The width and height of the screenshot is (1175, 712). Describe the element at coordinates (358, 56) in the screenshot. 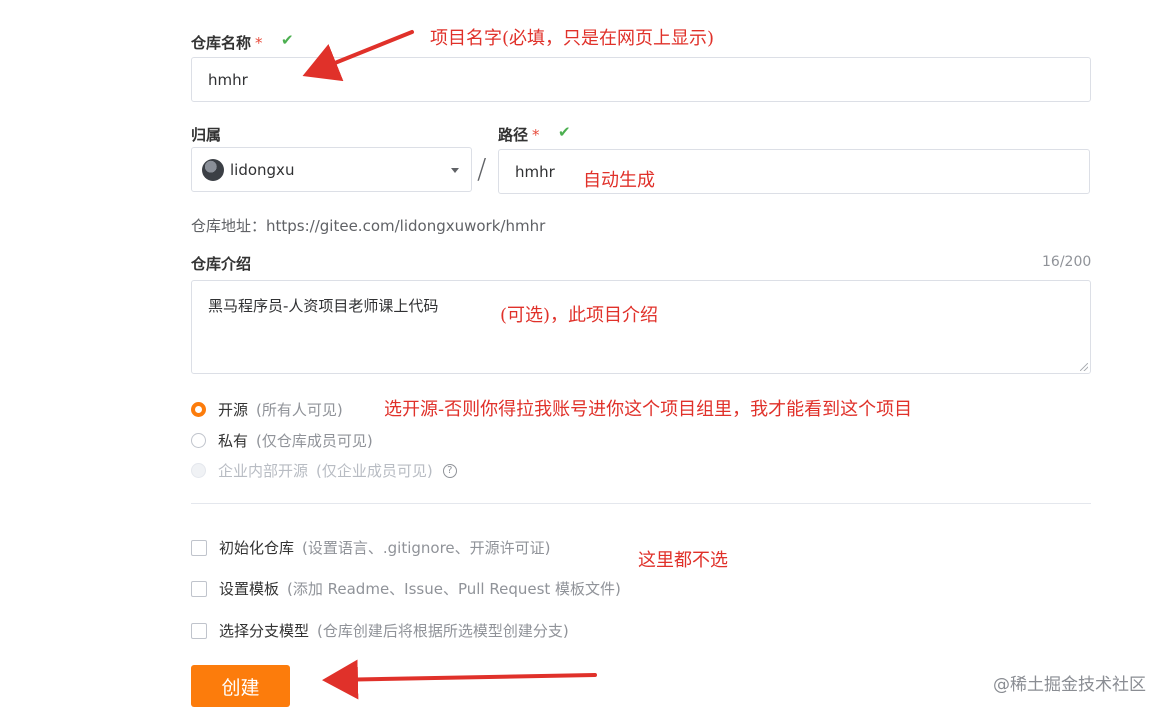

I see `arrow-to-repo-name-icon` at that location.